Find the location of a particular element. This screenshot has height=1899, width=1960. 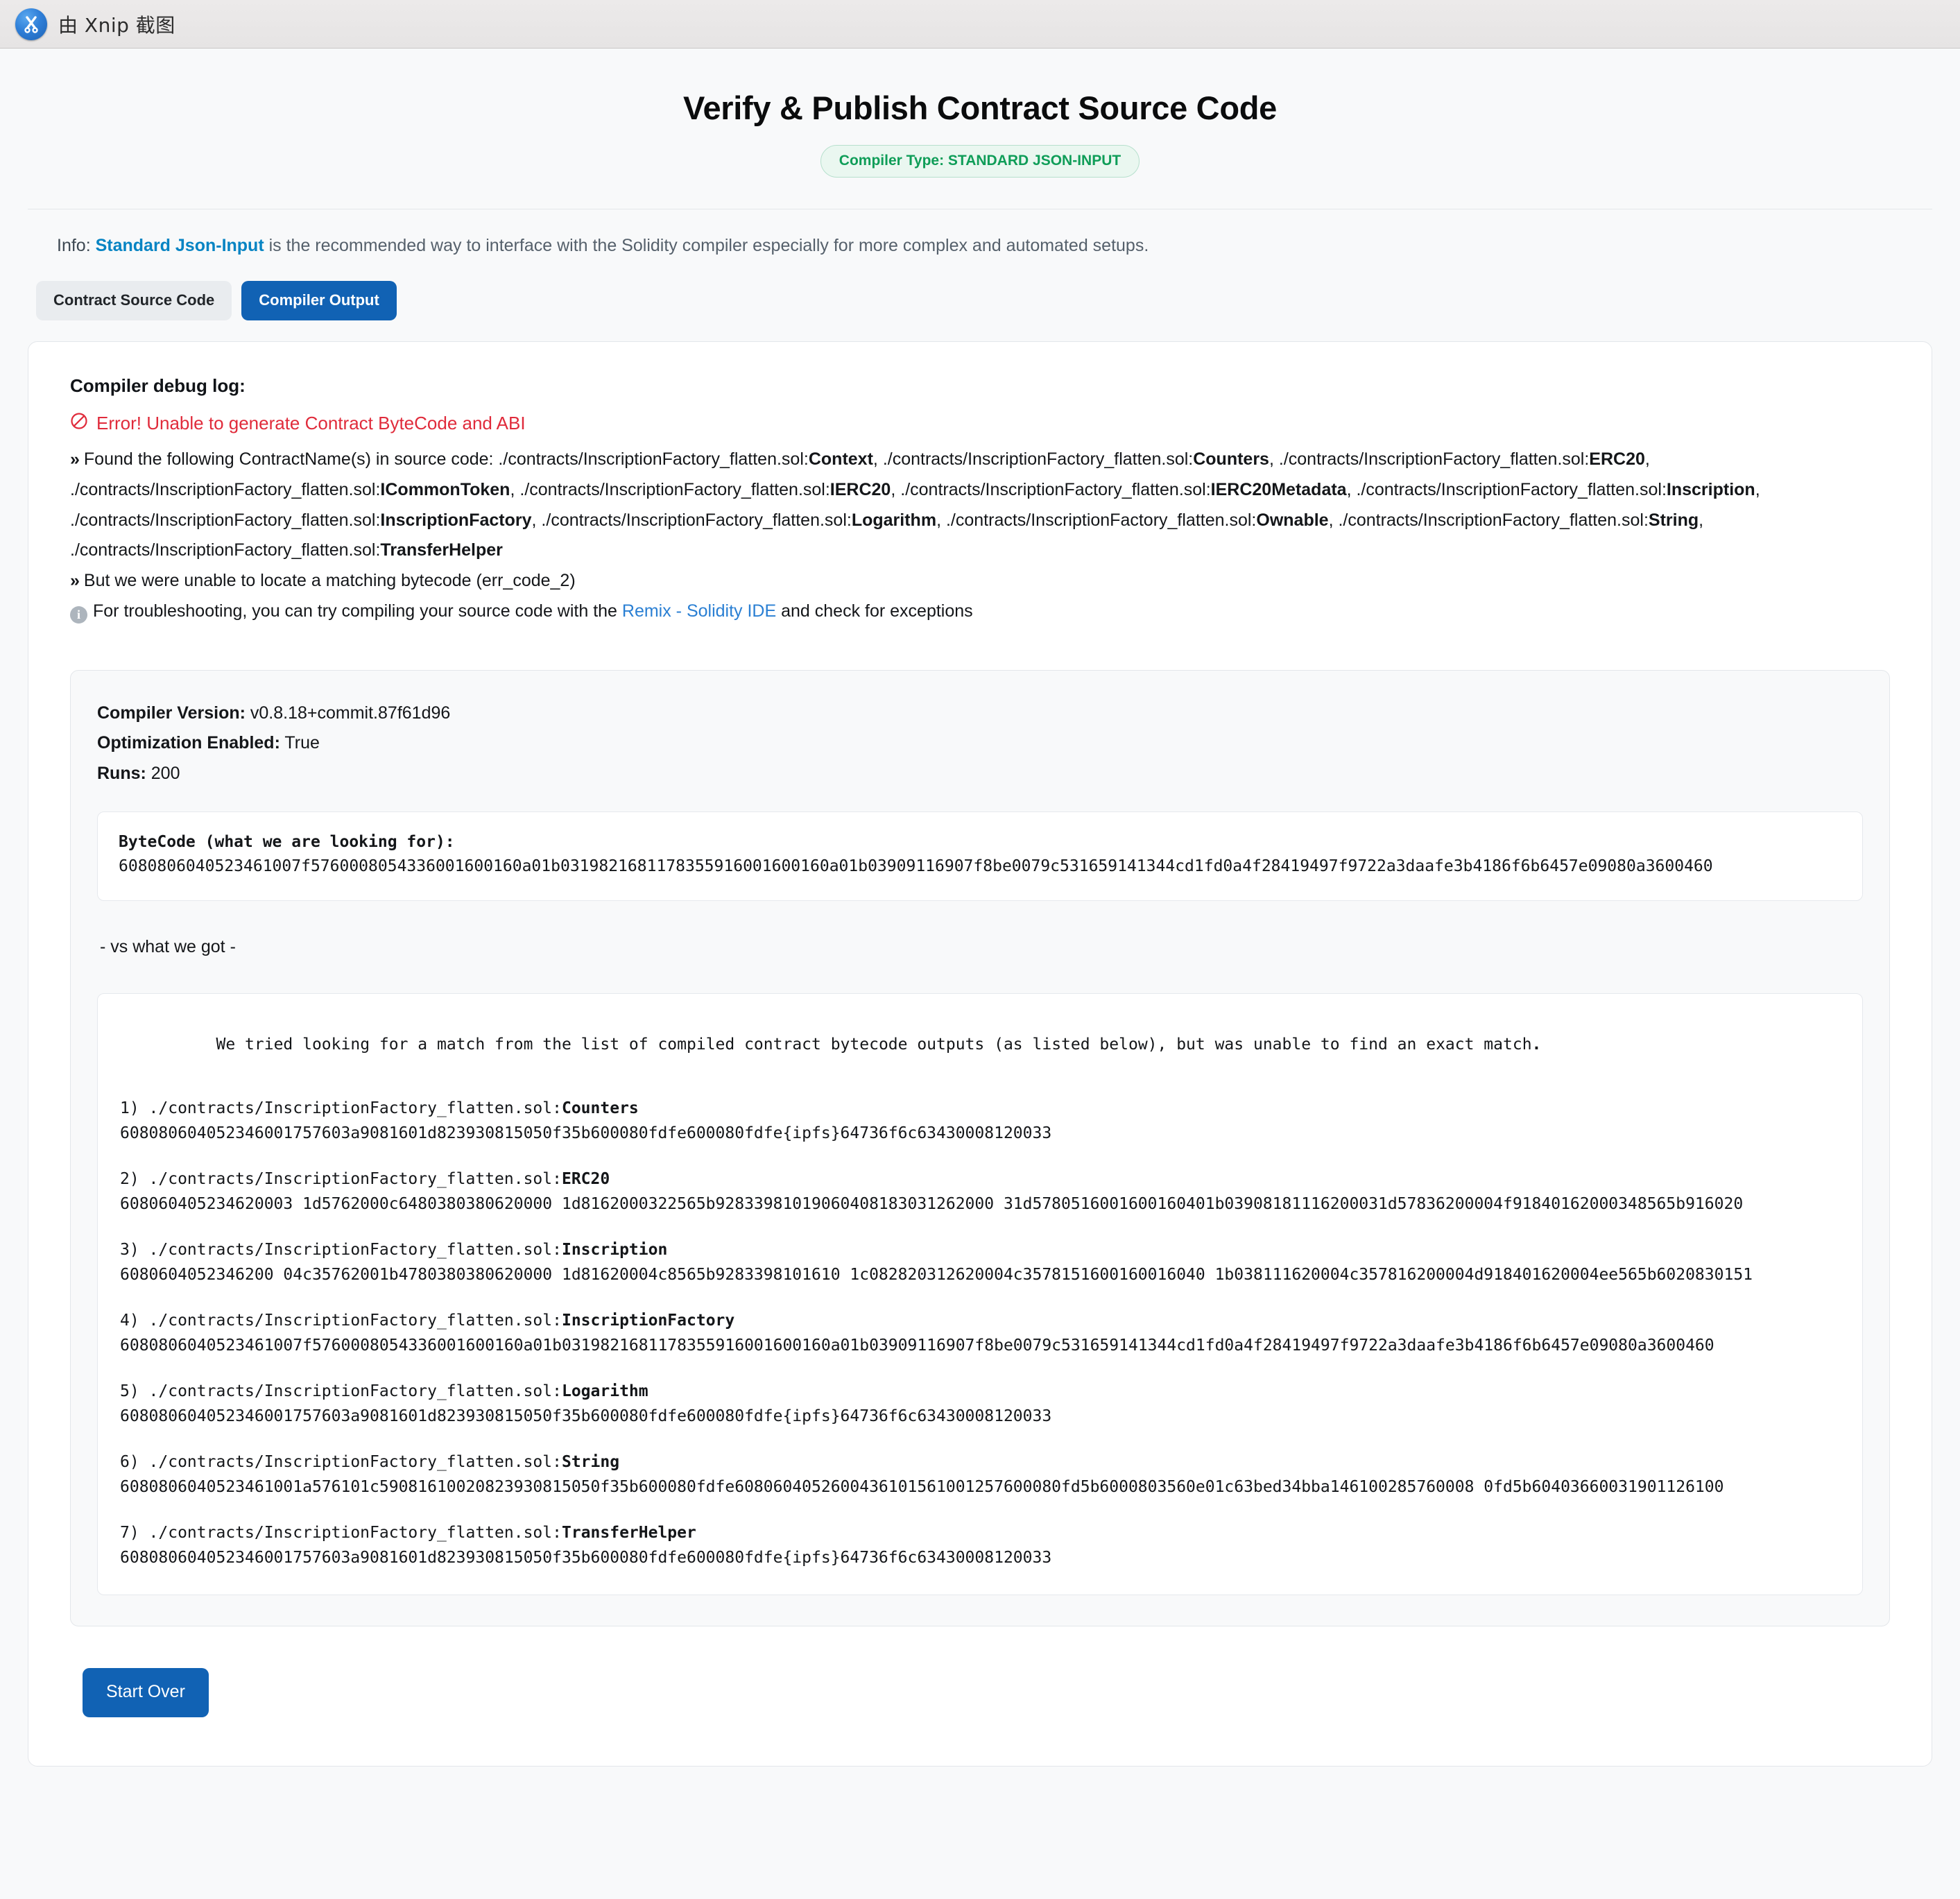

contract-name: String is located at coordinates (1673, 520).